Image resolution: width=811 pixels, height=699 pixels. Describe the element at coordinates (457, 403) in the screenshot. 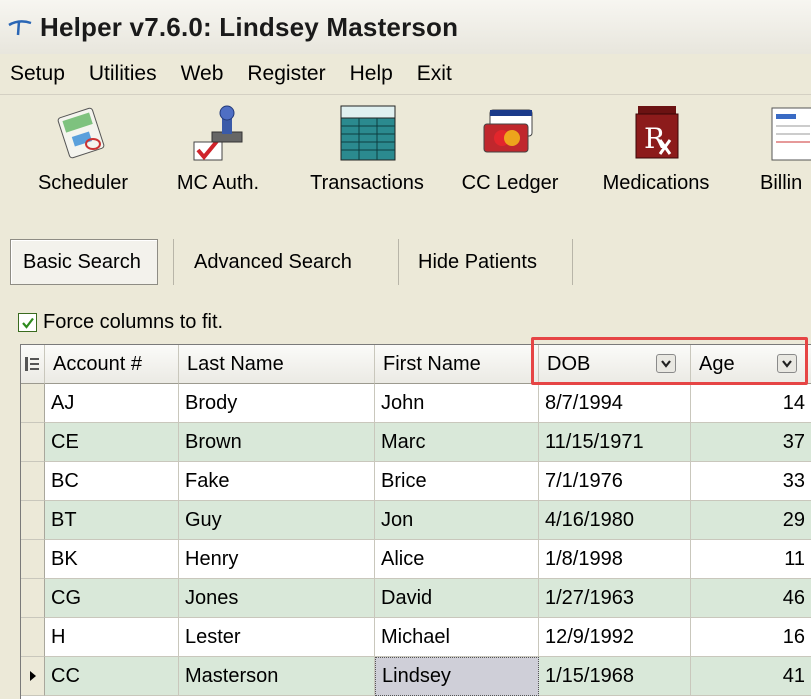

I see `cell-first-name: John` at that location.